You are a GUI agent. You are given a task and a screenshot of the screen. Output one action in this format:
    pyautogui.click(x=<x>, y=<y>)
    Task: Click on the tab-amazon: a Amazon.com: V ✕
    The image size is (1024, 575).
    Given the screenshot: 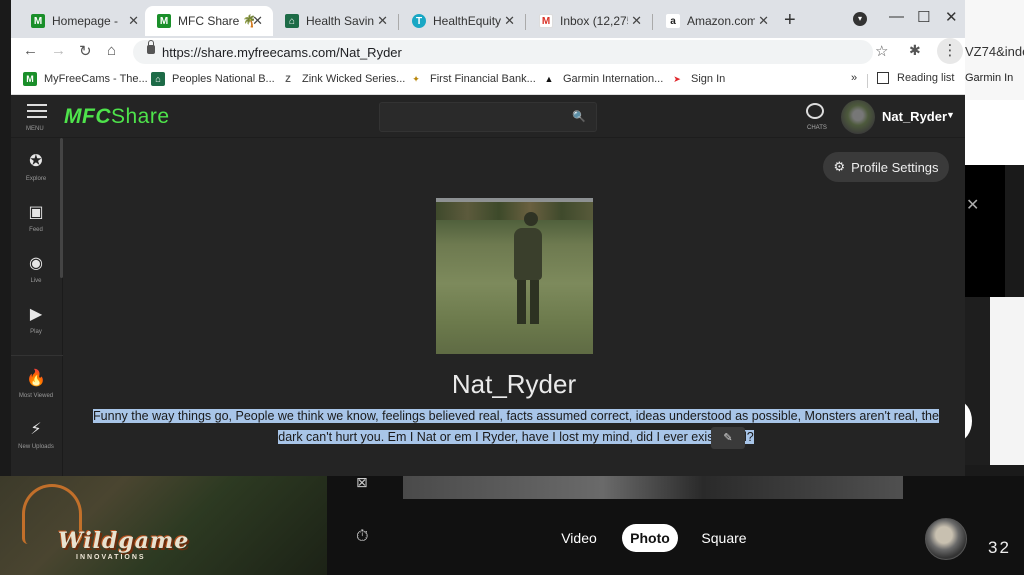 What is the action you would take?
    pyautogui.click(x=716, y=21)
    